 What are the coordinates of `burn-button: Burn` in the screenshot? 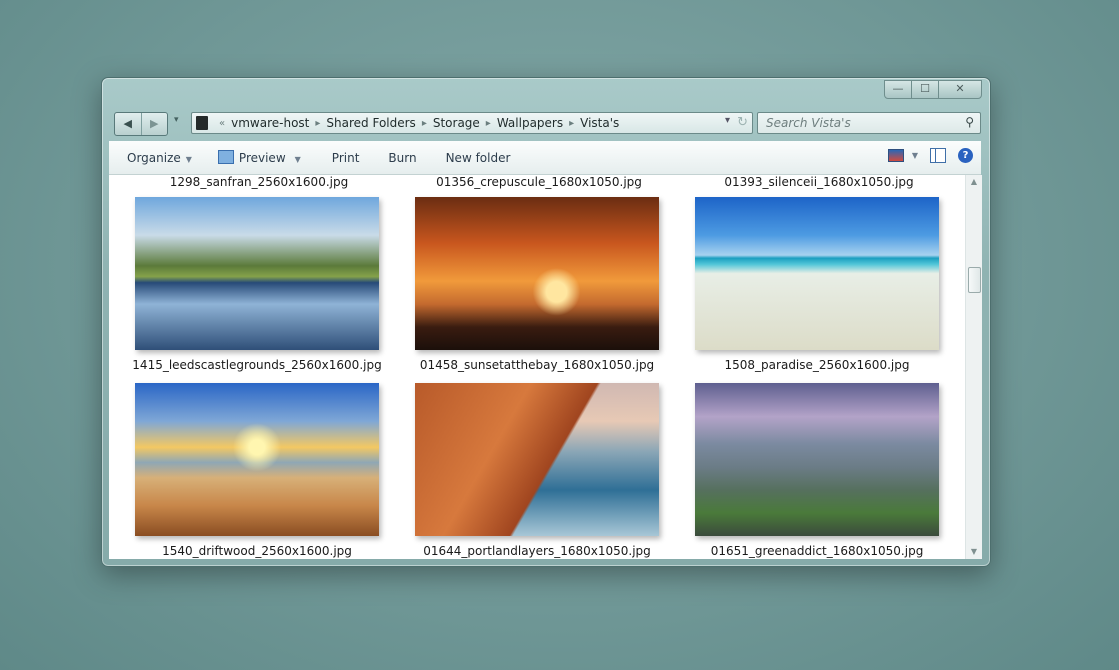 It's located at (402, 158).